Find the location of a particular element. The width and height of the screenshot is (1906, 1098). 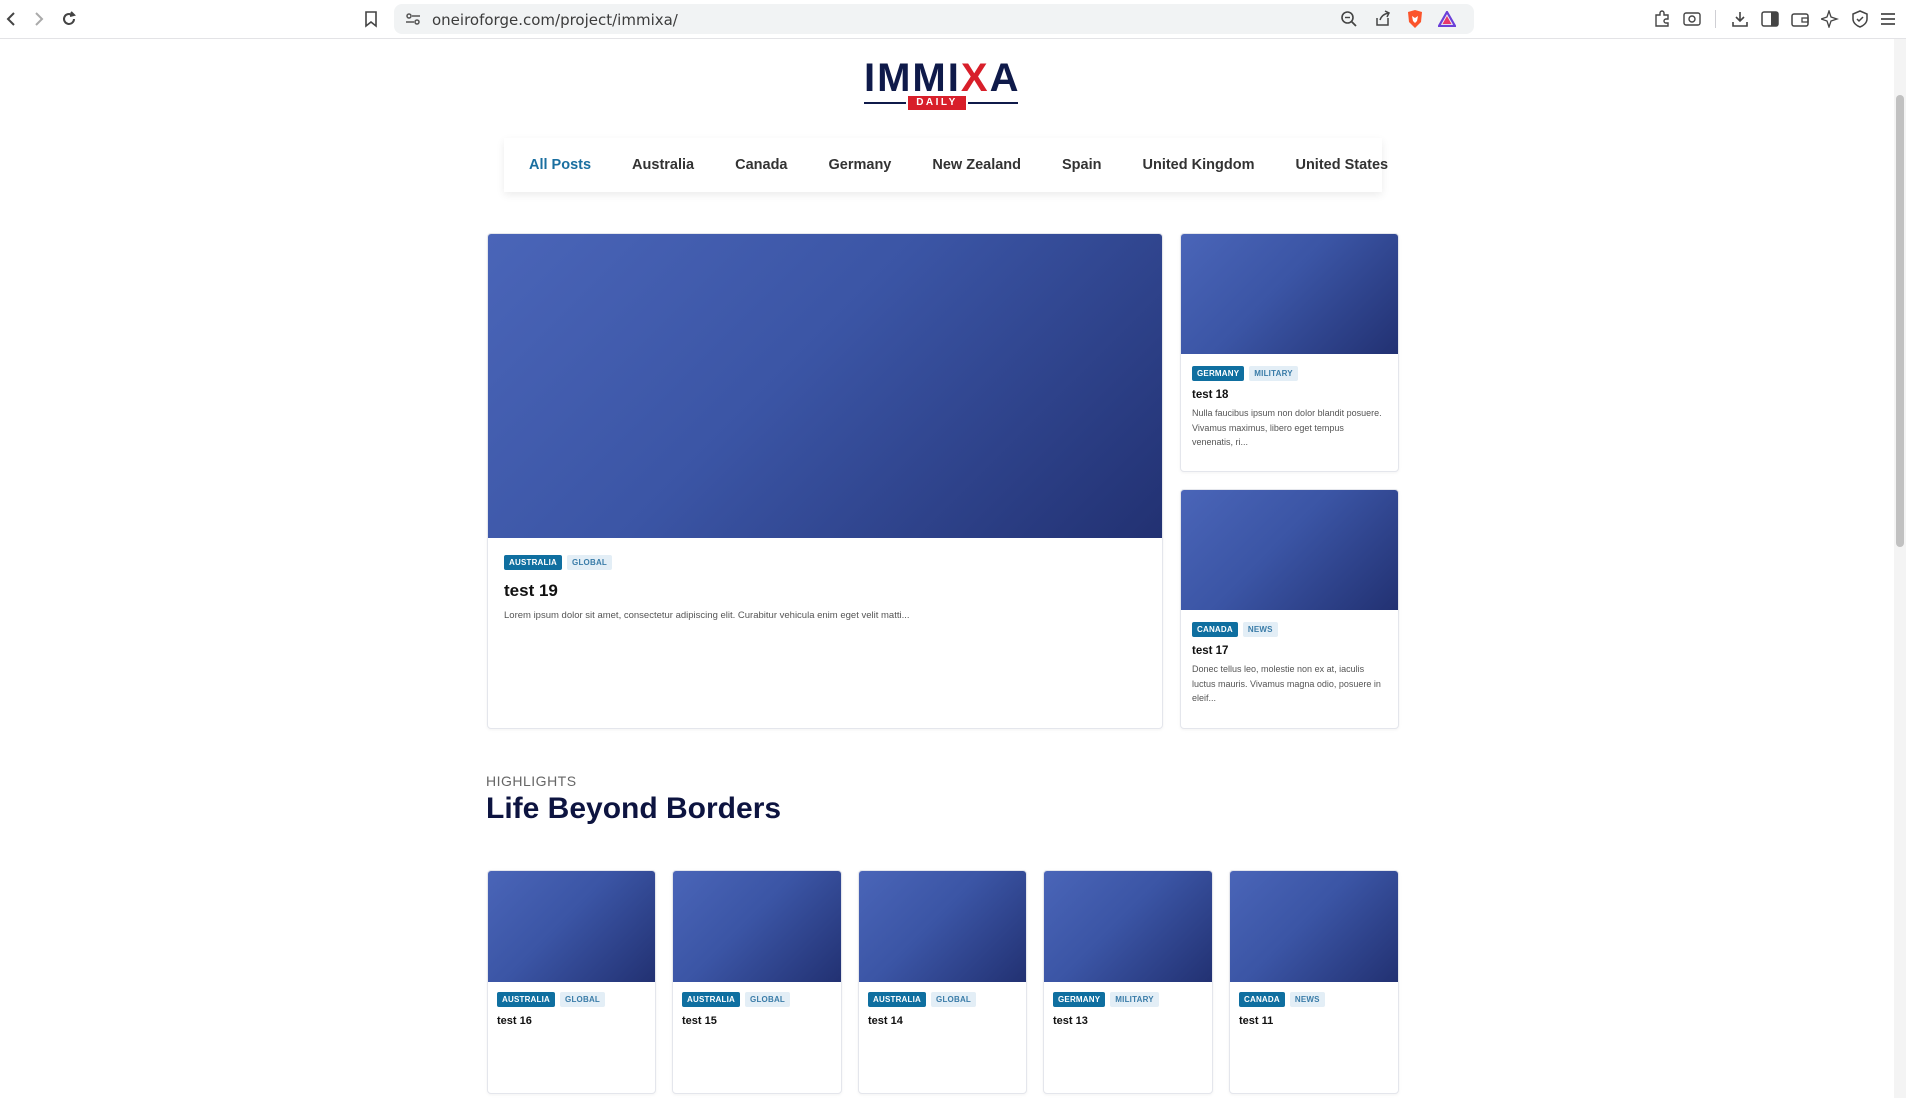

section-title: Life Beyond Borders is located at coordinates (634, 808).